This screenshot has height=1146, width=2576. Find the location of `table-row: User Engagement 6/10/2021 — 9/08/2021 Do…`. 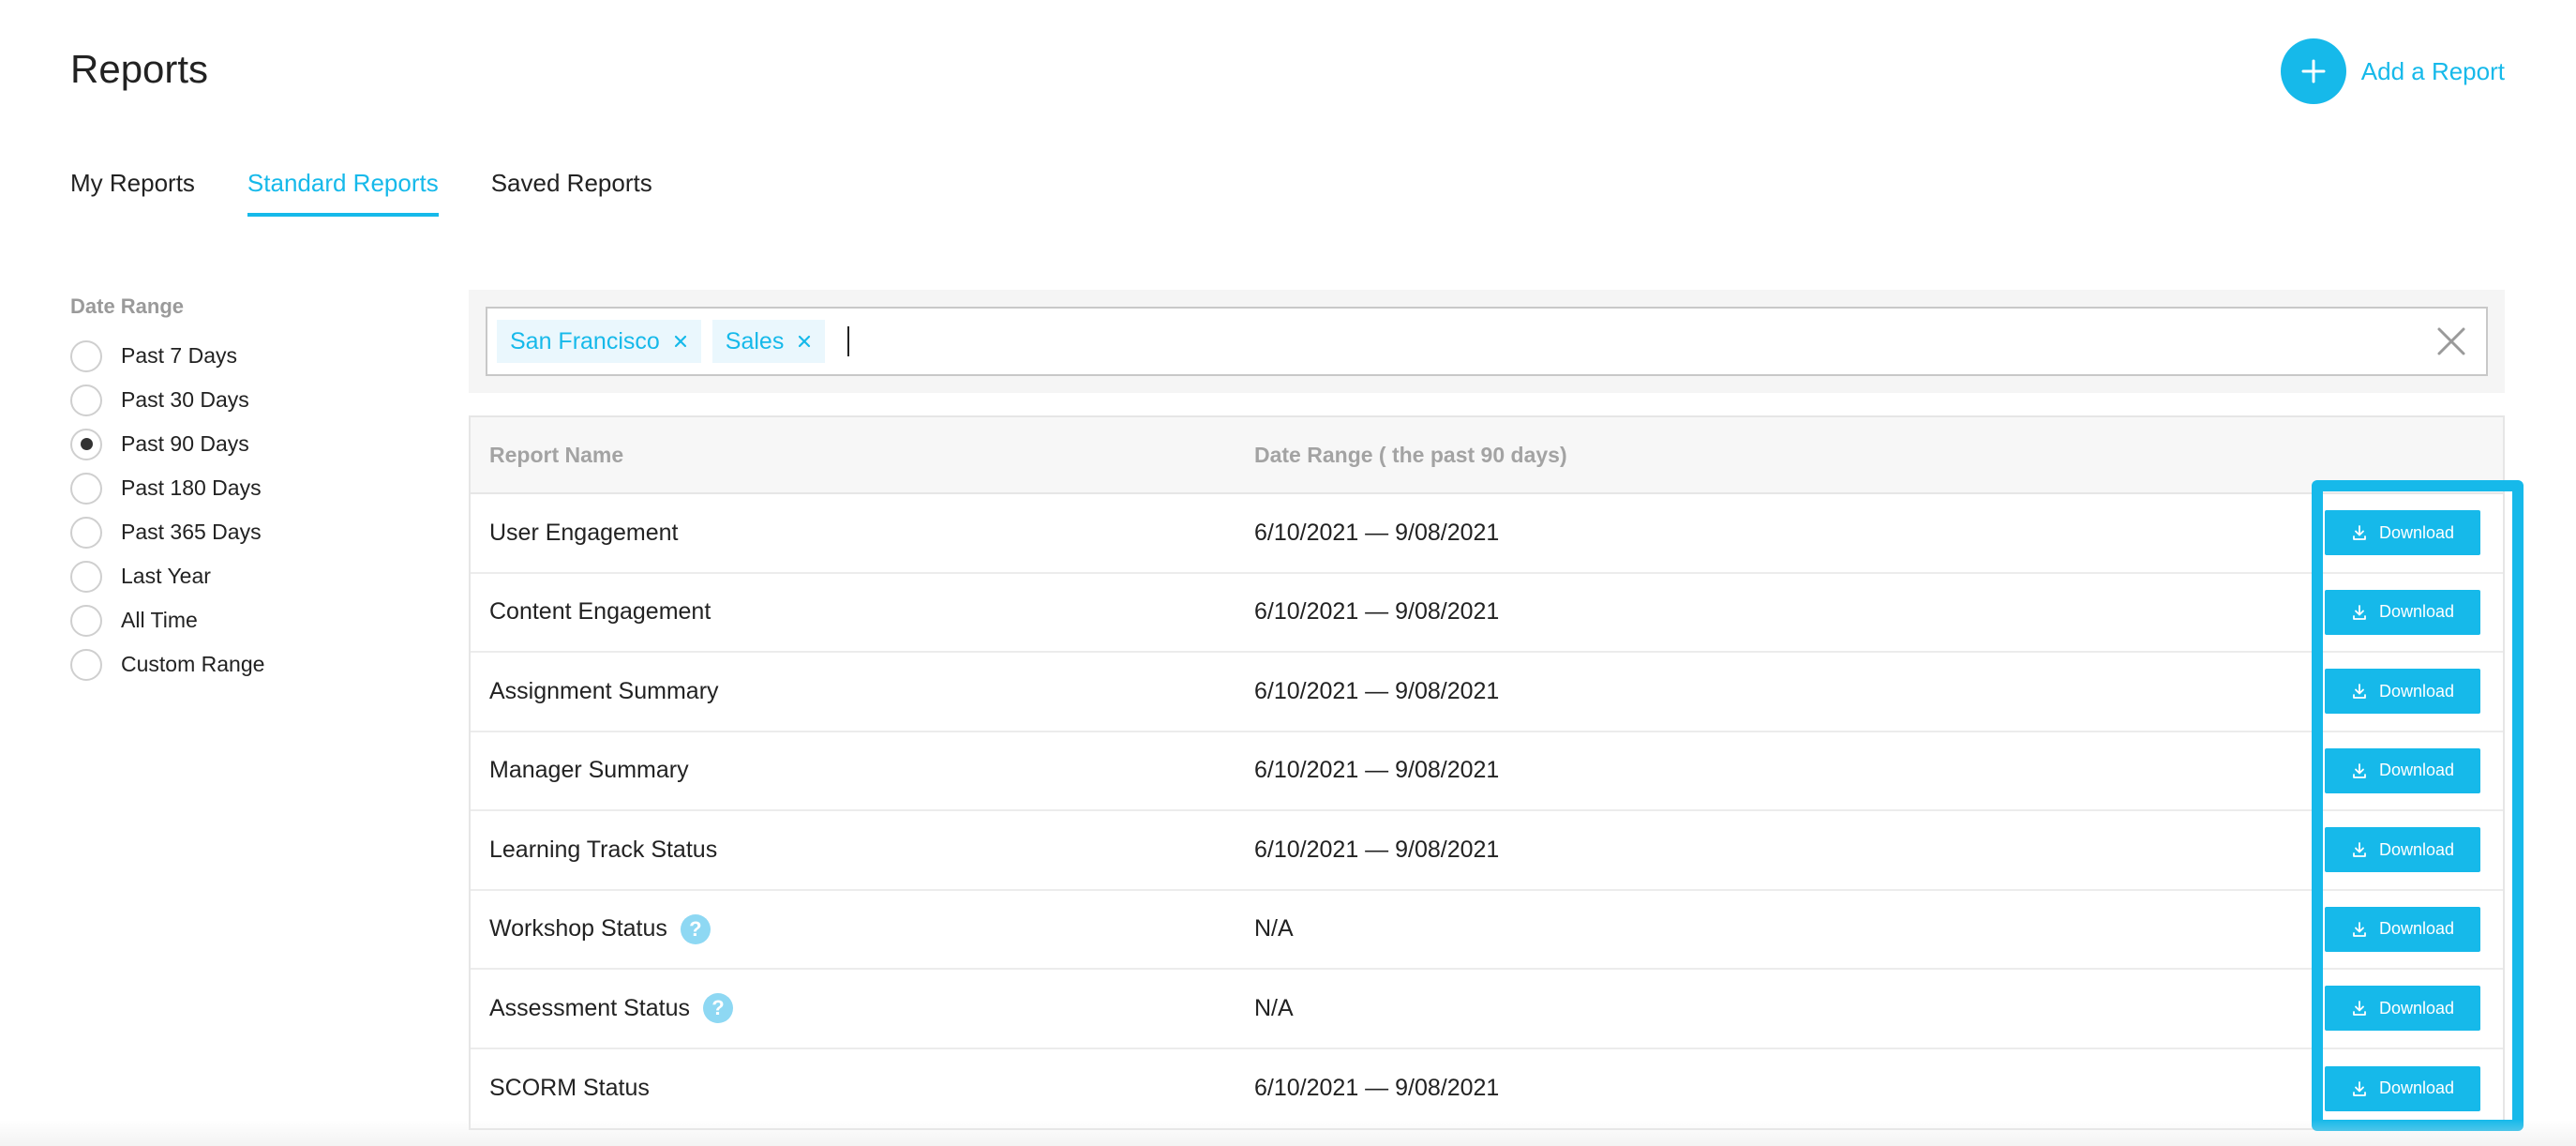

table-row: User Engagement 6/10/2021 — 9/08/2021 Do… is located at coordinates (1487, 534).